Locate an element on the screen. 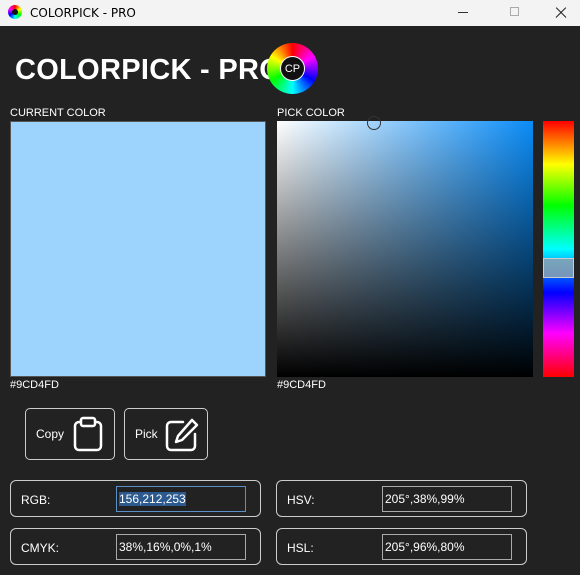 The height and width of the screenshot is (575, 580). hsv-input: 205°,38%,99% is located at coordinates (447, 499).